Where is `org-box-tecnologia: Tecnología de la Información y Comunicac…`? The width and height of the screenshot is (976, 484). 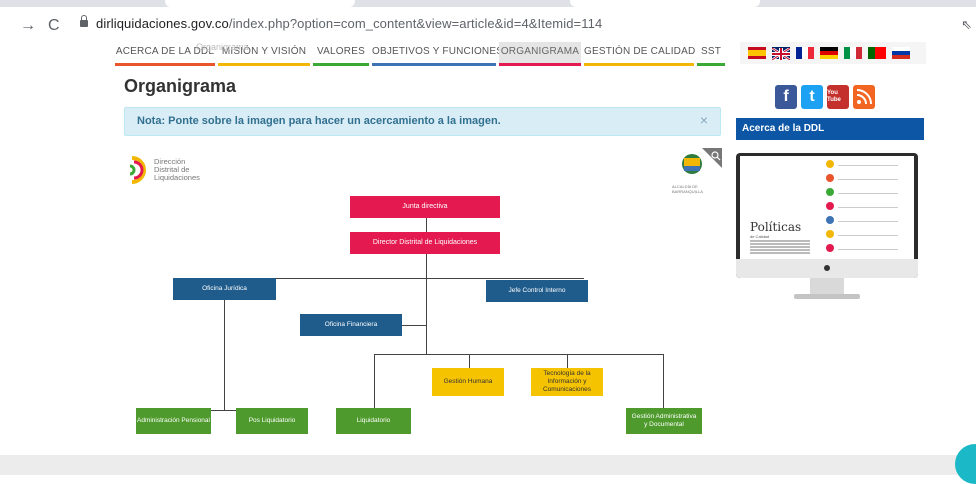
org-box-tecnologia: Tecnología de la Información y Comunicac… is located at coordinates (567, 382).